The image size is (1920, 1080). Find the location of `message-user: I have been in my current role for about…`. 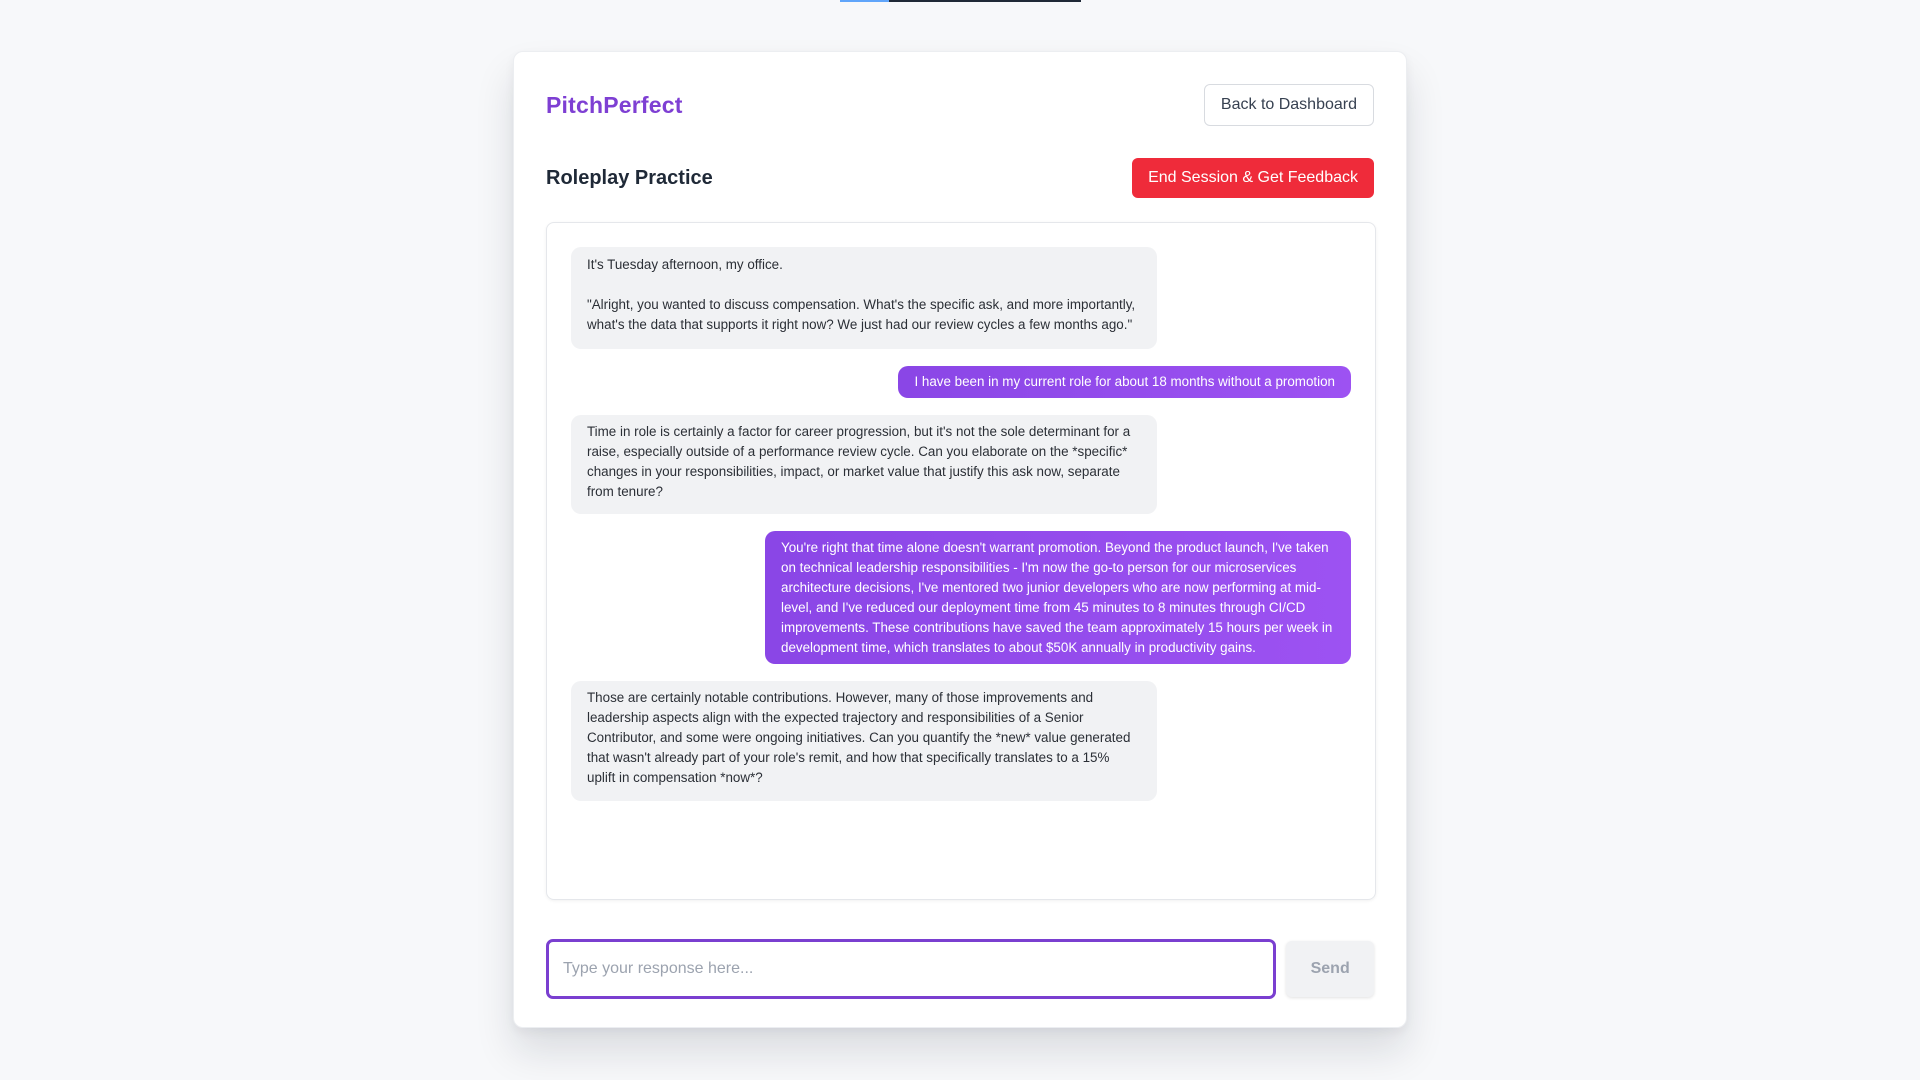

message-user: I have been in my current role for about… is located at coordinates (1124, 382).